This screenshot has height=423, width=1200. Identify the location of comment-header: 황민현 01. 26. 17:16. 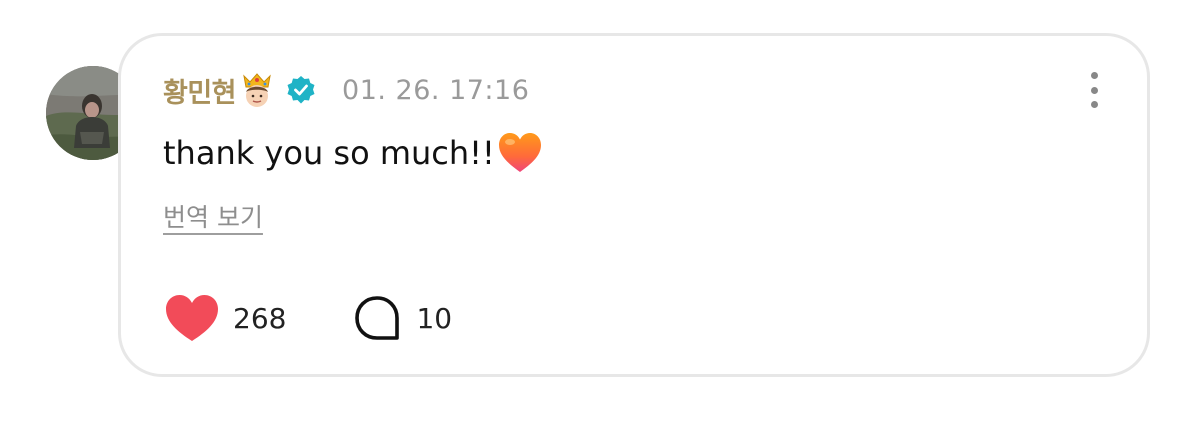
(346, 90).